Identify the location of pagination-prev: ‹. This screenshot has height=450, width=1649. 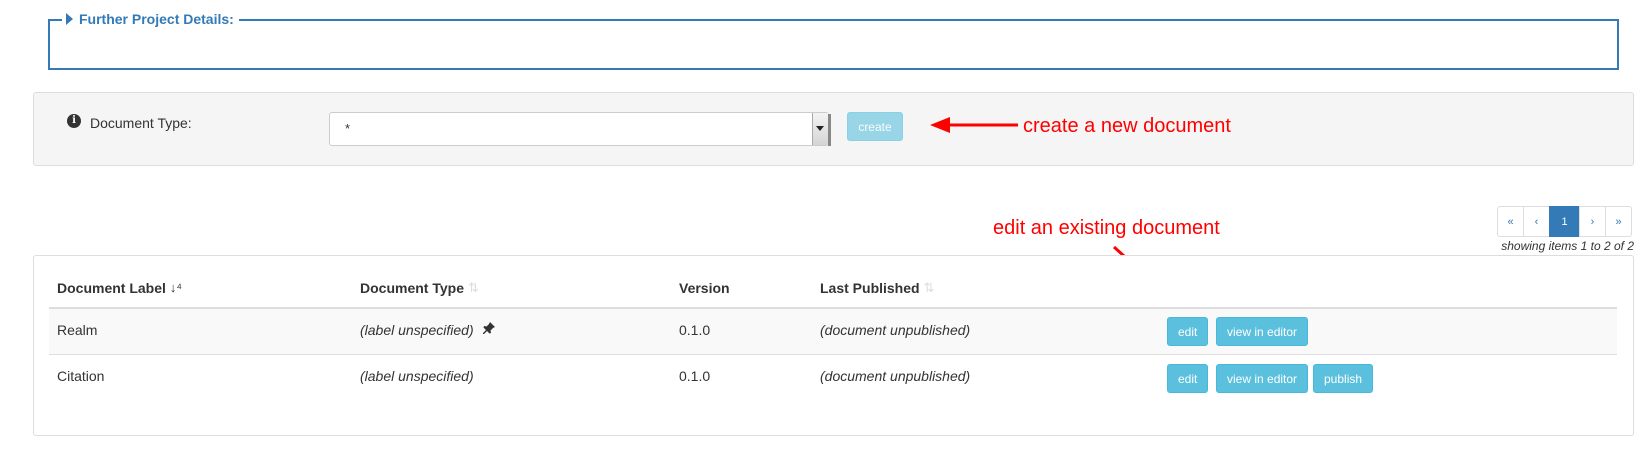
(1536, 221).